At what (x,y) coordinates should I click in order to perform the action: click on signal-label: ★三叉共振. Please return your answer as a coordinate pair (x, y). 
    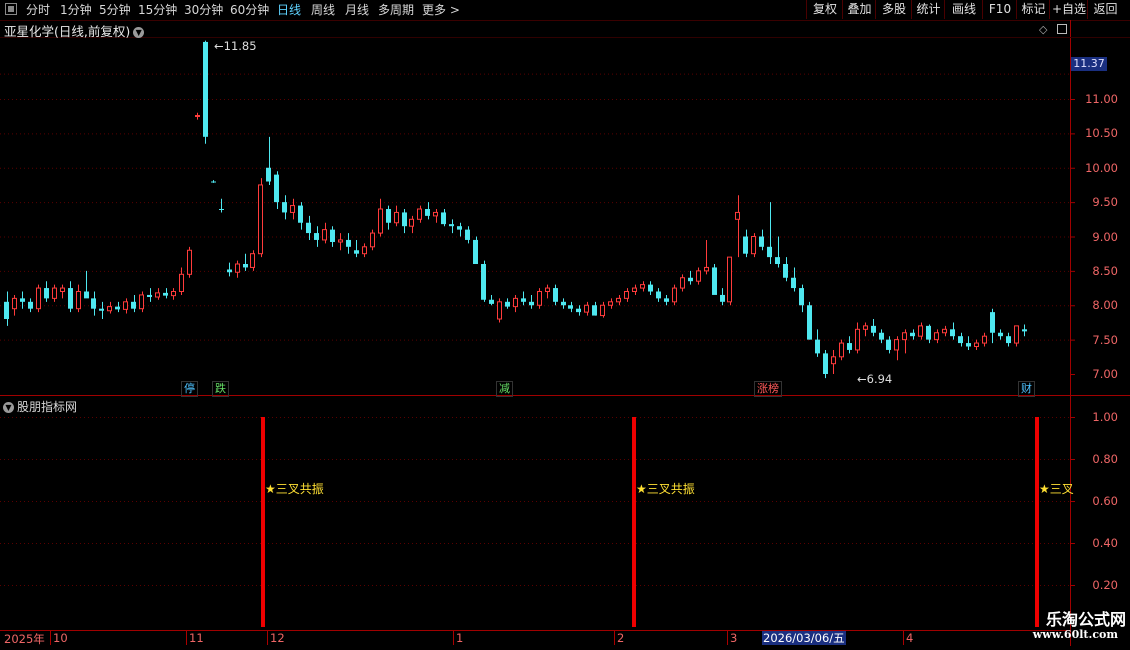
    Looking at the image, I should click on (665, 489).